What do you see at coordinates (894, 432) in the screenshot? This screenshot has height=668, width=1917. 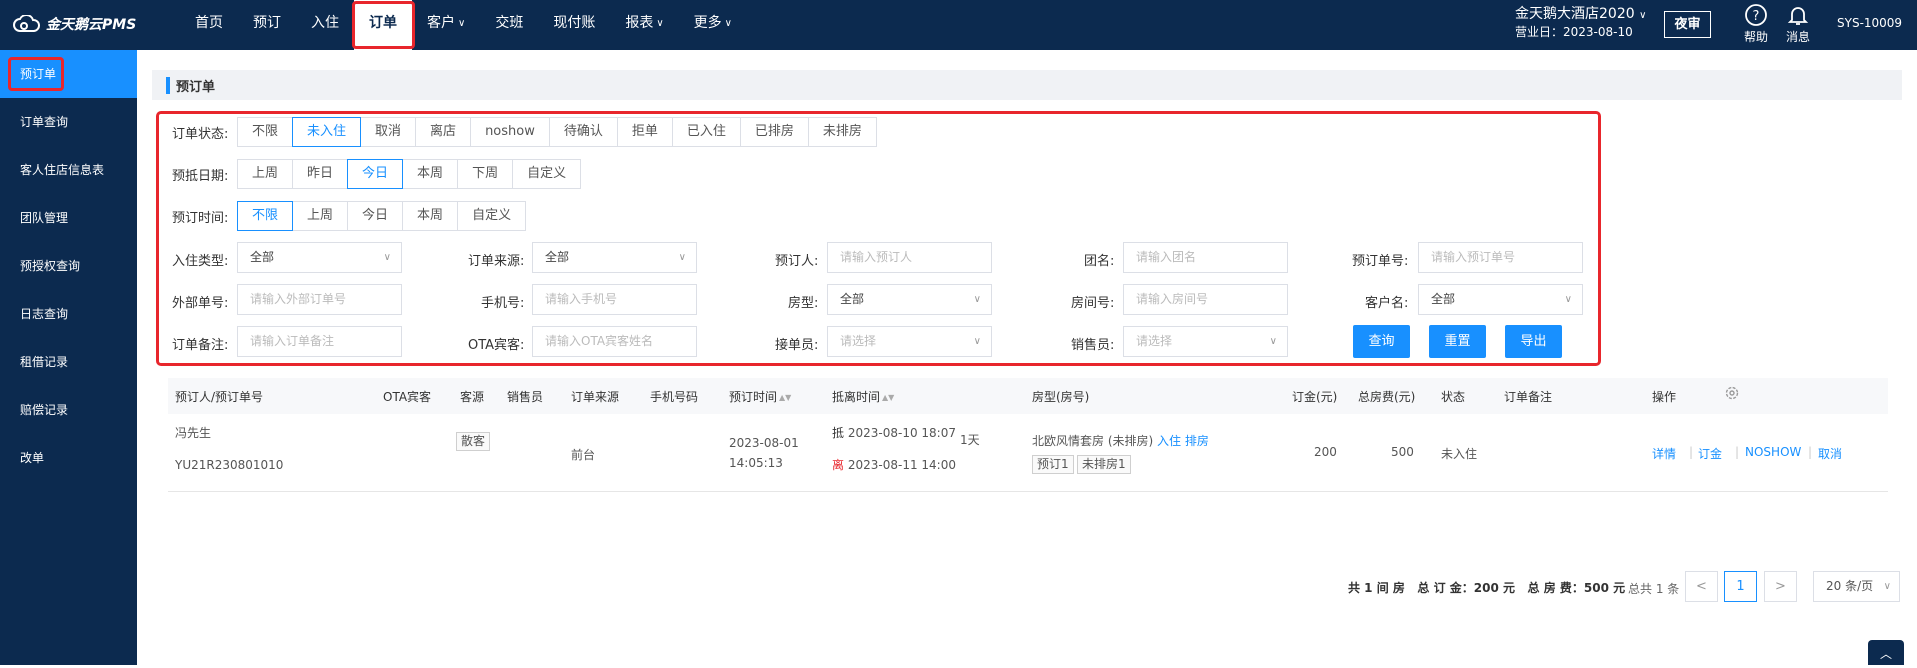 I see `arrive-time: 抵 2023-08-10 18:07` at bounding box center [894, 432].